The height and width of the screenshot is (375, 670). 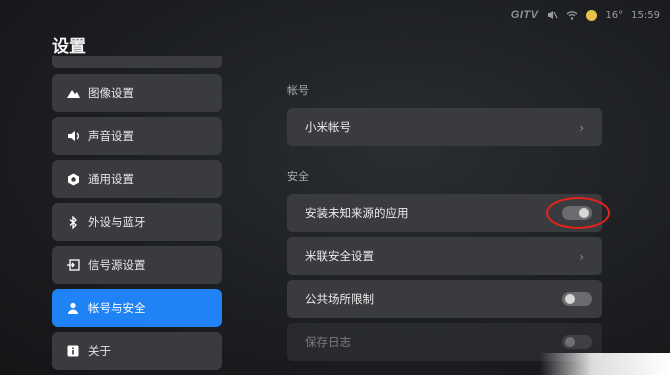 I want to click on sidebar-item-label: 关于, so click(x=99, y=351).